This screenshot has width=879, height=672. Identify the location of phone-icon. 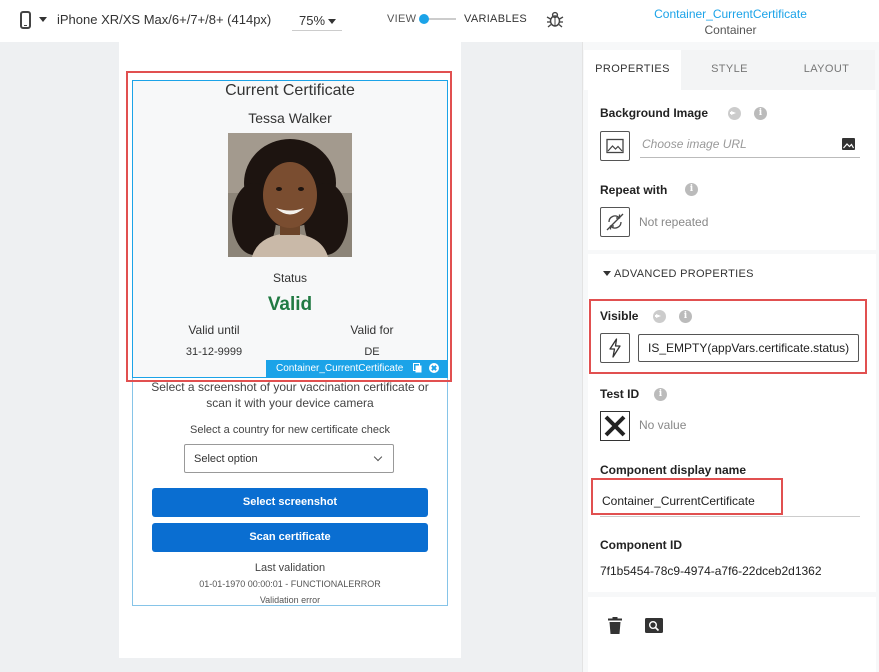
(25, 20).